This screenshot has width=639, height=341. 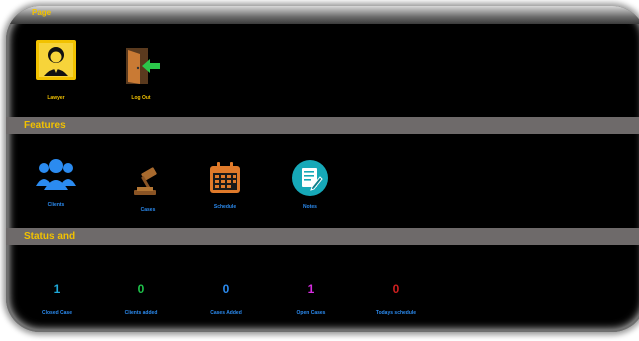 I want to click on clients-added-label: Clients added, so click(x=141, y=313).